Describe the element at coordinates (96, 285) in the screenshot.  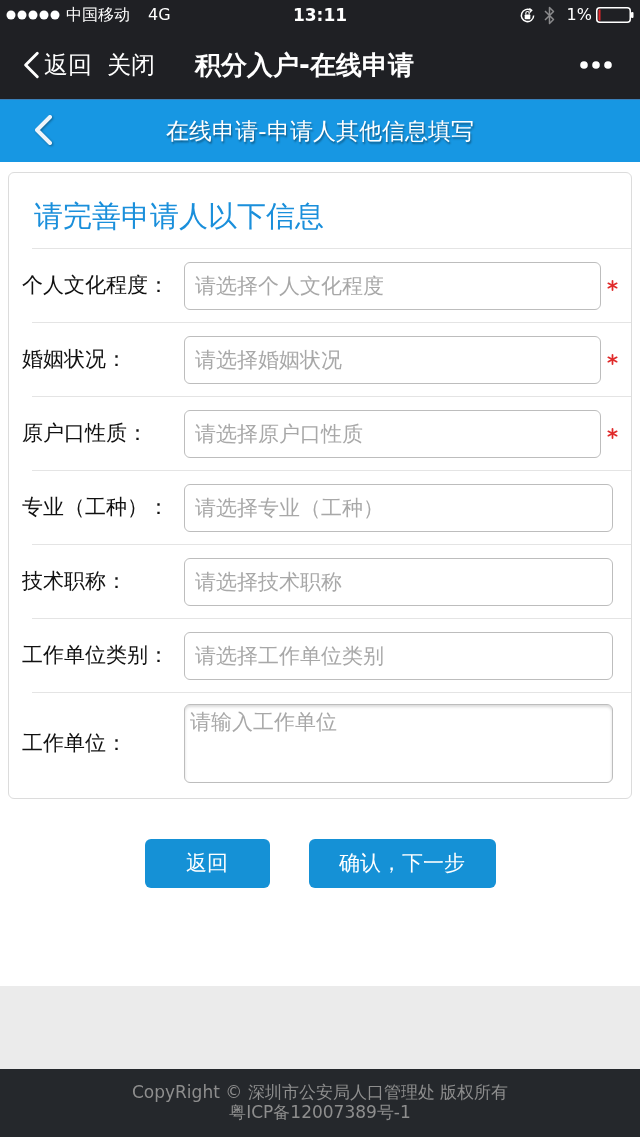
I see `field-label: 个人文化程度：` at that location.